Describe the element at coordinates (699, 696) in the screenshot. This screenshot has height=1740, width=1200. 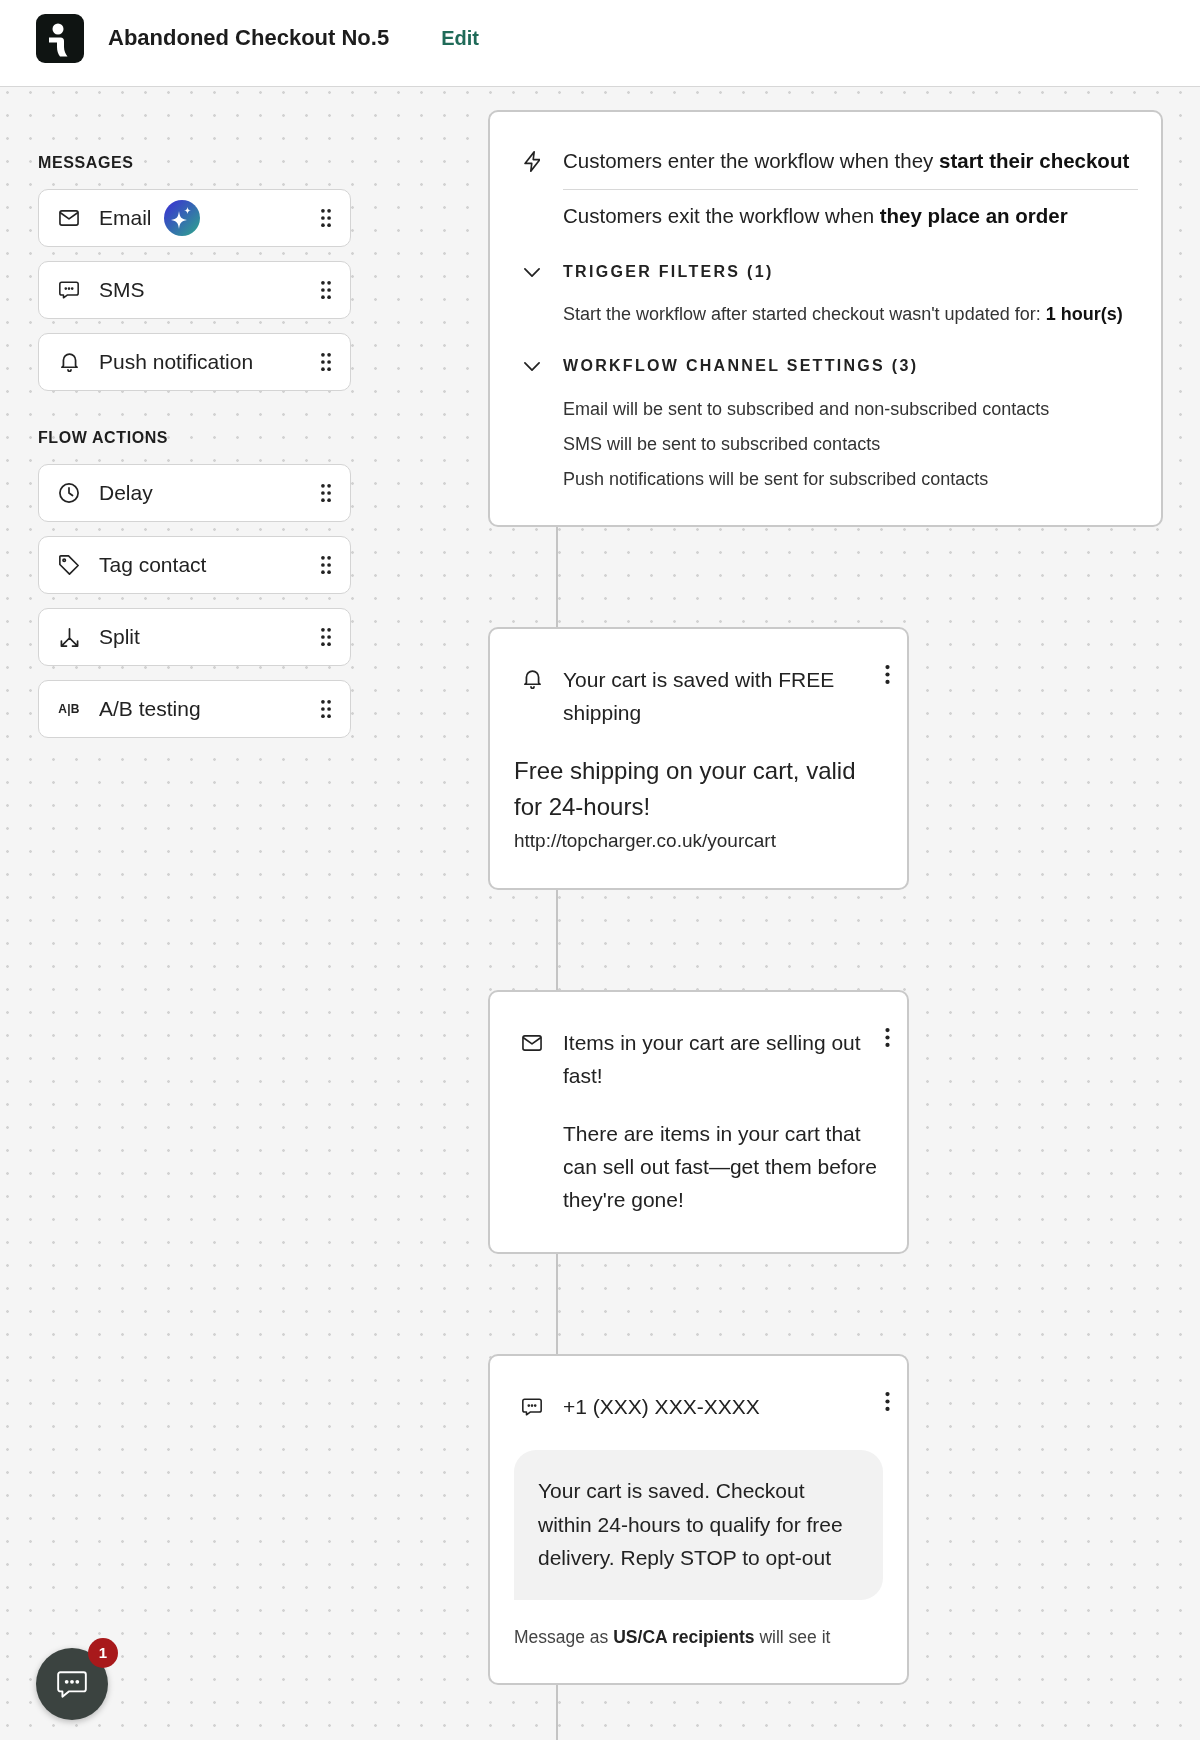
I see `step-title: Your cart is saved with FREE shipping` at that location.